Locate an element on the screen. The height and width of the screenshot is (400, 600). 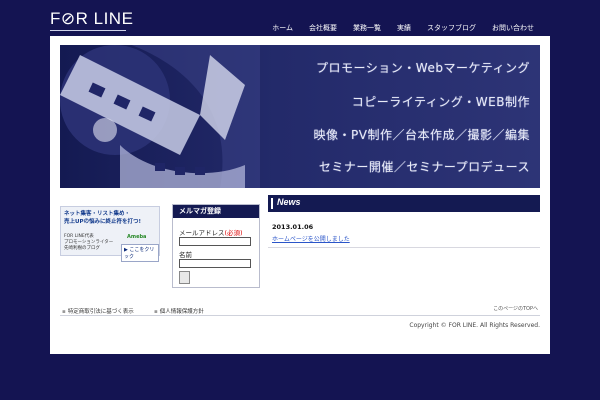
email-label: メールアドレス(必須) is located at coordinates (211, 232).